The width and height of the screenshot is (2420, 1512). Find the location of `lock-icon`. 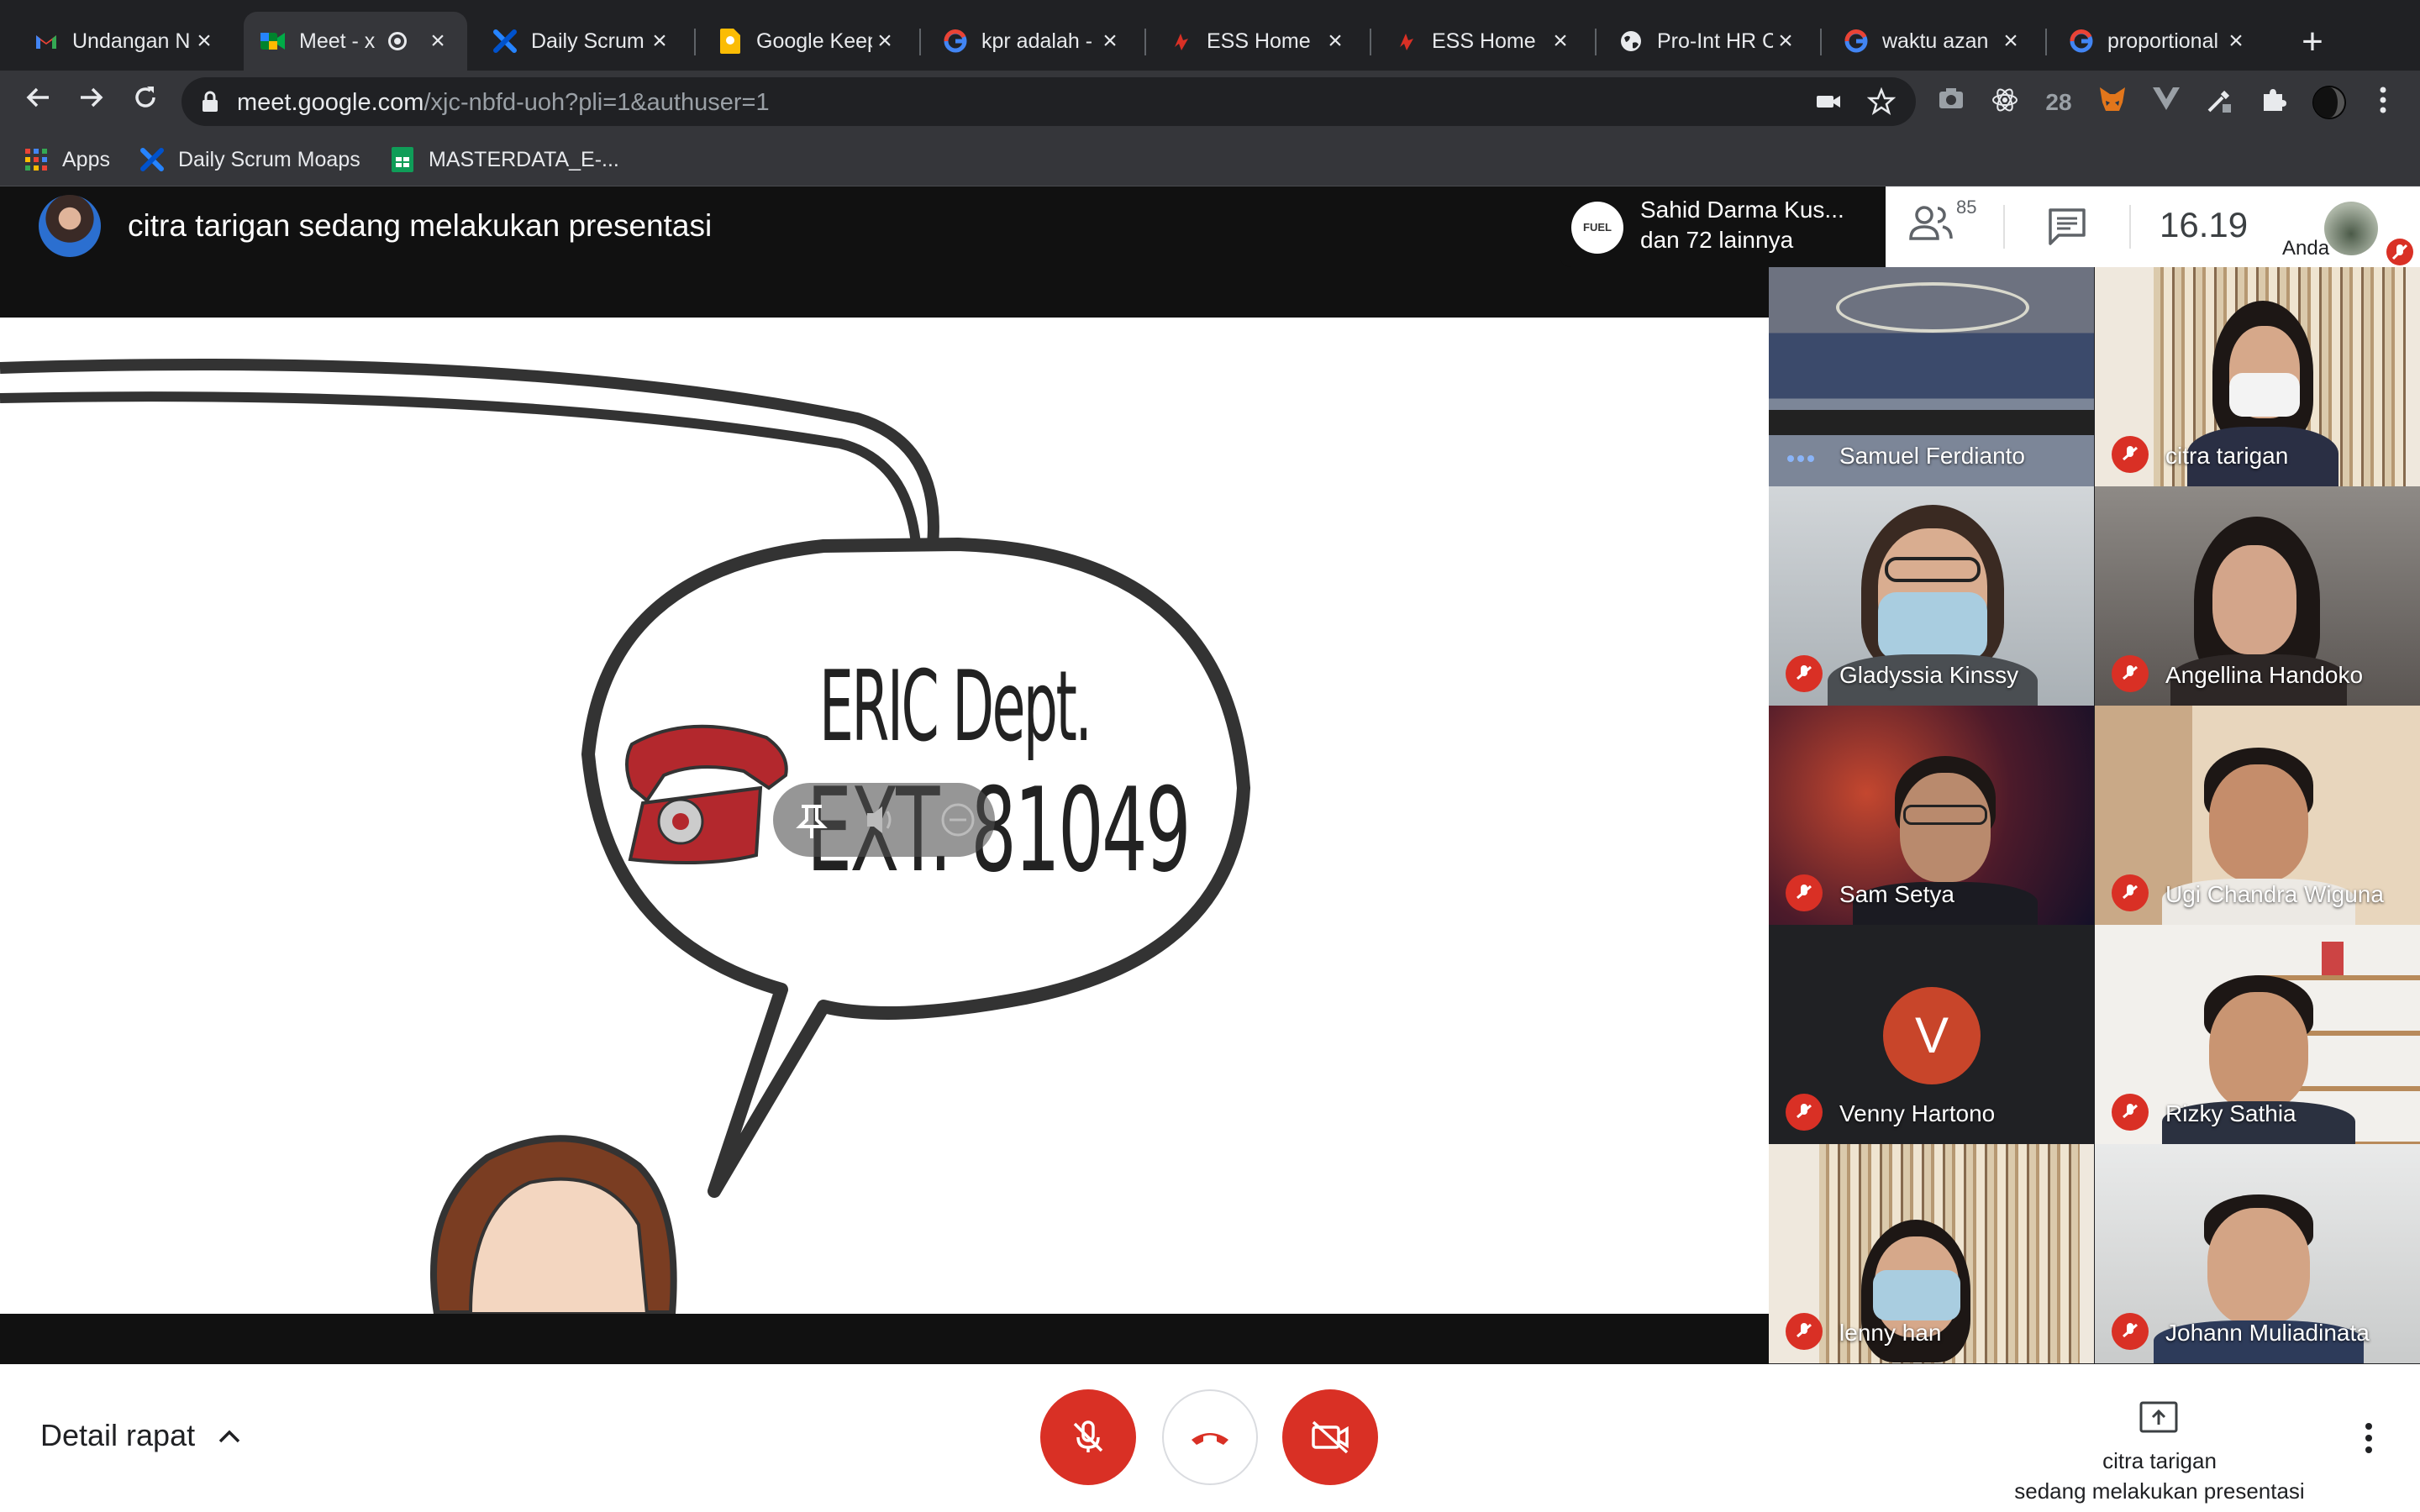

lock-icon is located at coordinates (210, 101).